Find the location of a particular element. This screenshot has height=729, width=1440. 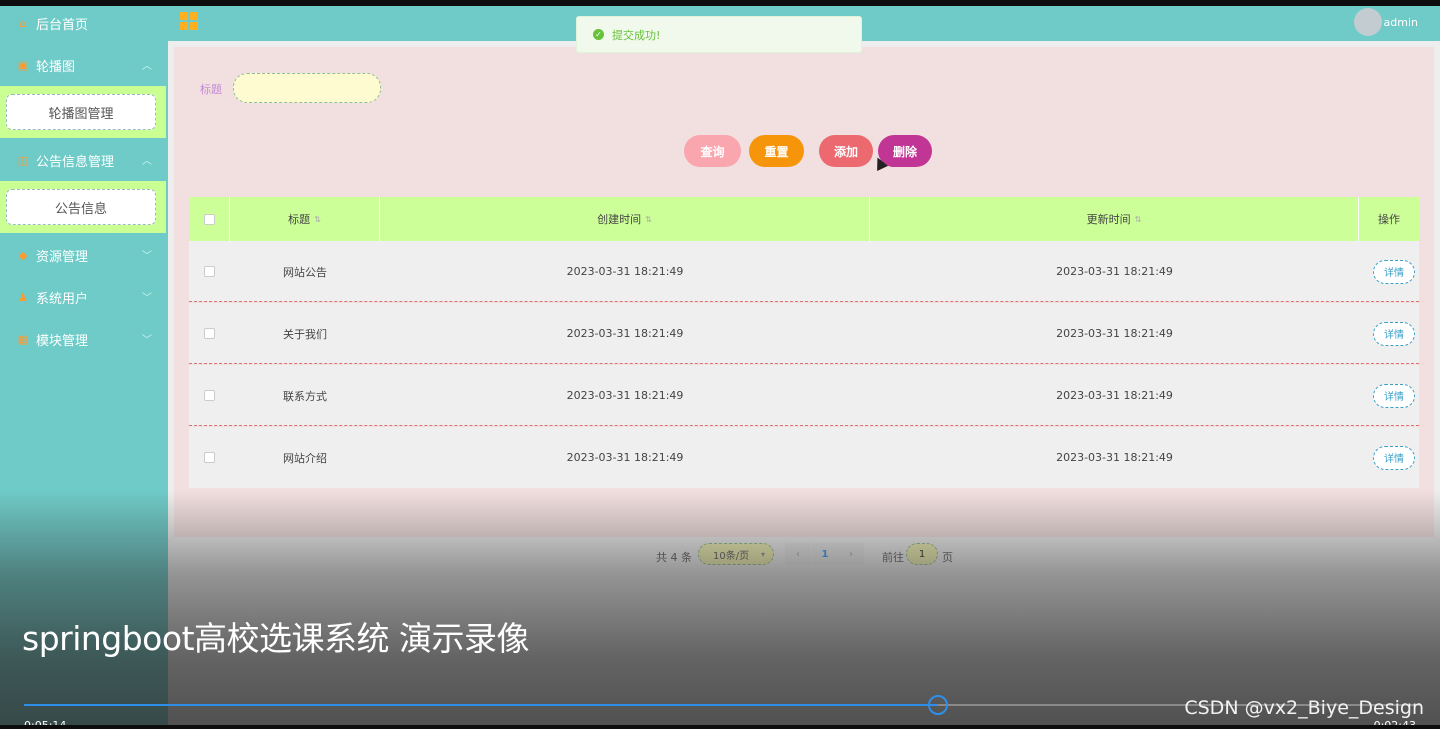

home-icon: ⌂ is located at coordinates (23, 23).